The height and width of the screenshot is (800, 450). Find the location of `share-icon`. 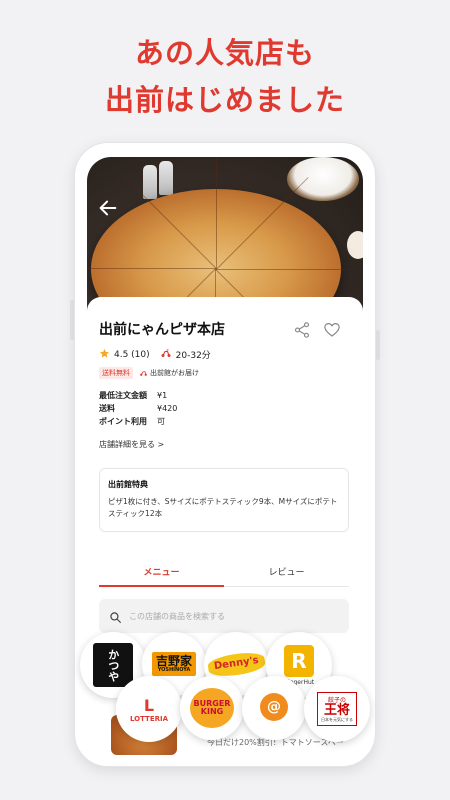

share-icon is located at coordinates (302, 330).